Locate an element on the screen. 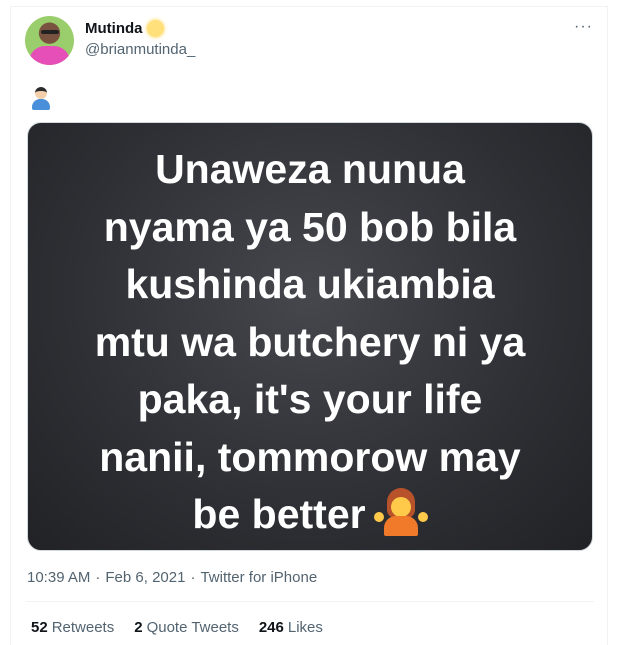 The image size is (621, 645). media-line: paka, it's your life is located at coordinates (310, 399).